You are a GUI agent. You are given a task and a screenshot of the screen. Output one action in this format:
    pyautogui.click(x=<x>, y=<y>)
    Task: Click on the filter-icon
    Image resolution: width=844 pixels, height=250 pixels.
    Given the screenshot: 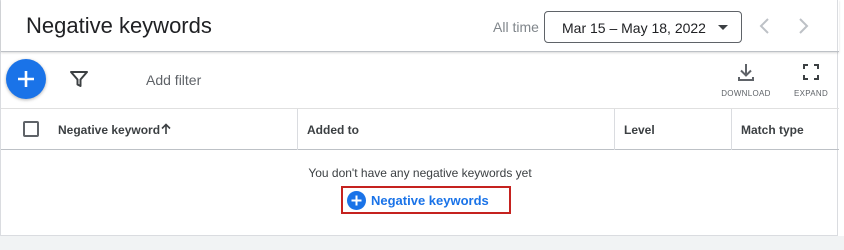 What is the action you would take?
    pyautogui.click(x=79, y=79)
    